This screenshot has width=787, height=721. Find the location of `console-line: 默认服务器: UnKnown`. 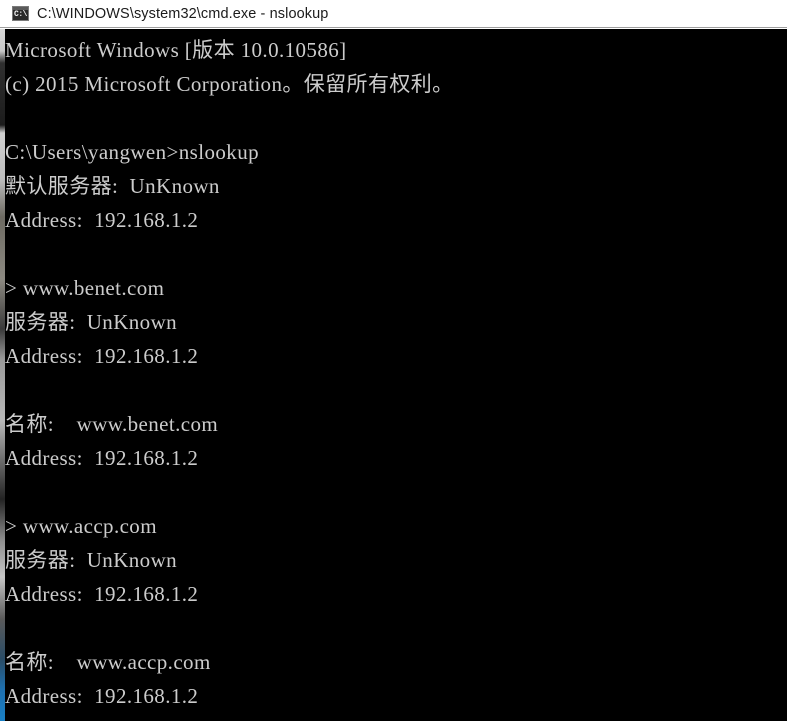

console-line: 默认服务器: UnKnown is located at coordinates (112, 186).